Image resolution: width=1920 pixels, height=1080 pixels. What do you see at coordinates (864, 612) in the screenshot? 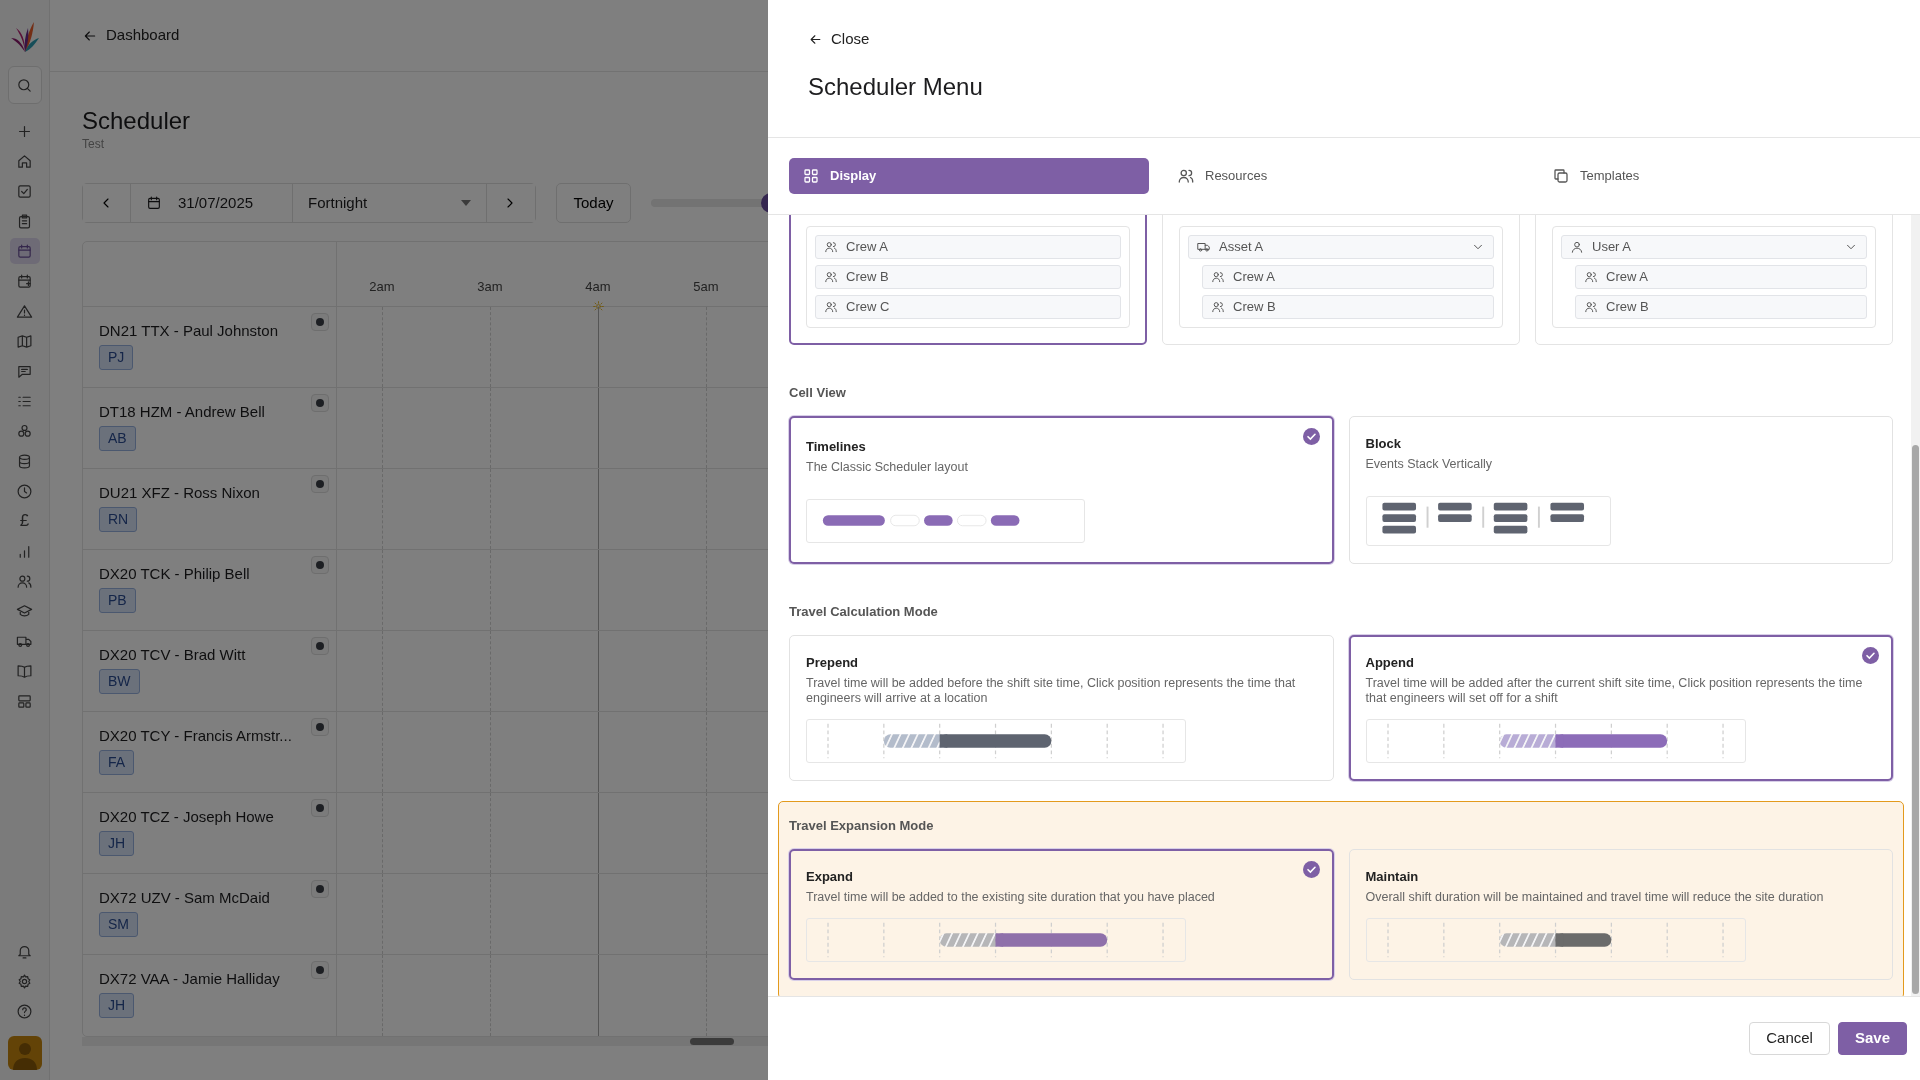
I see `section-label: Travel Calculation Mode` at bounding box center [864, 612].